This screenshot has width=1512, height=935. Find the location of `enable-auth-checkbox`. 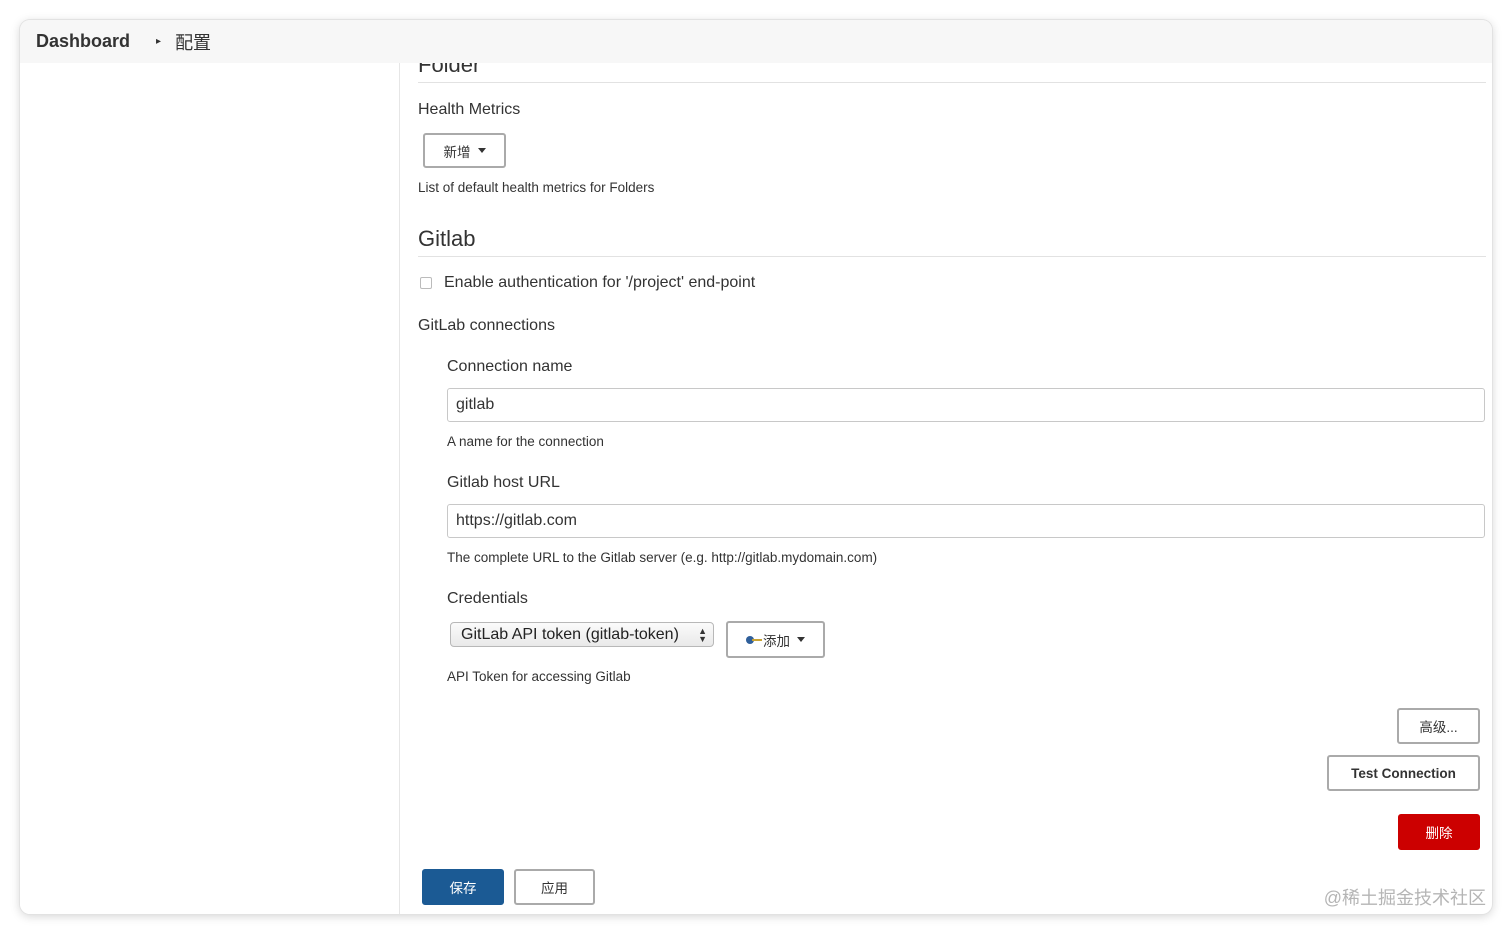

enable-auth-checkbox is located at coordinates (426, 283).